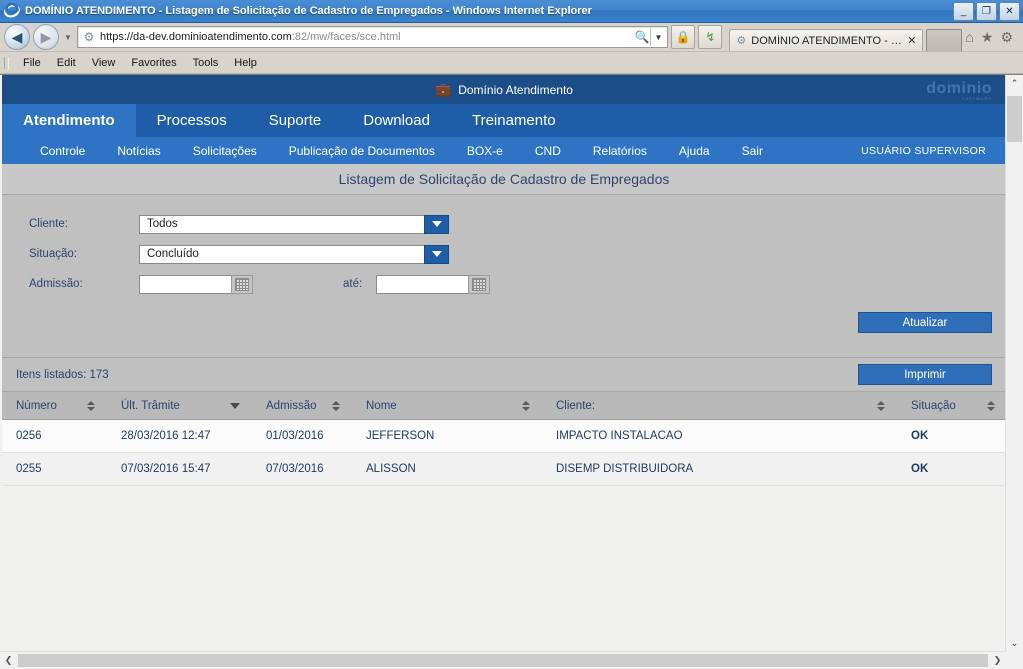 The image size is (1023, 669). Describe the element at coordinates (225, 151) in the screenshot. I see `subnav-solicitacoes: Solicitações` at that location.